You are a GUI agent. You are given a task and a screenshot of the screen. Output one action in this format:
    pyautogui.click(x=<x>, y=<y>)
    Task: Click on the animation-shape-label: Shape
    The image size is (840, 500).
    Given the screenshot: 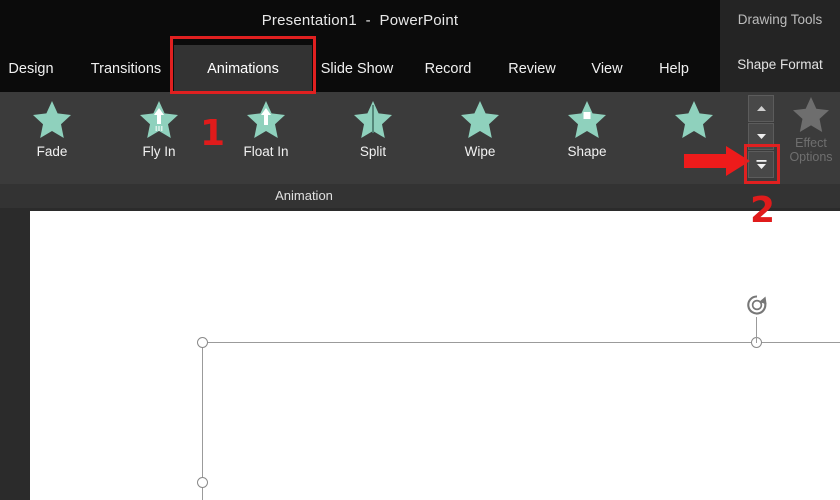 What is the action you would take?
    pyautogui.click(x=587, y=151)
    